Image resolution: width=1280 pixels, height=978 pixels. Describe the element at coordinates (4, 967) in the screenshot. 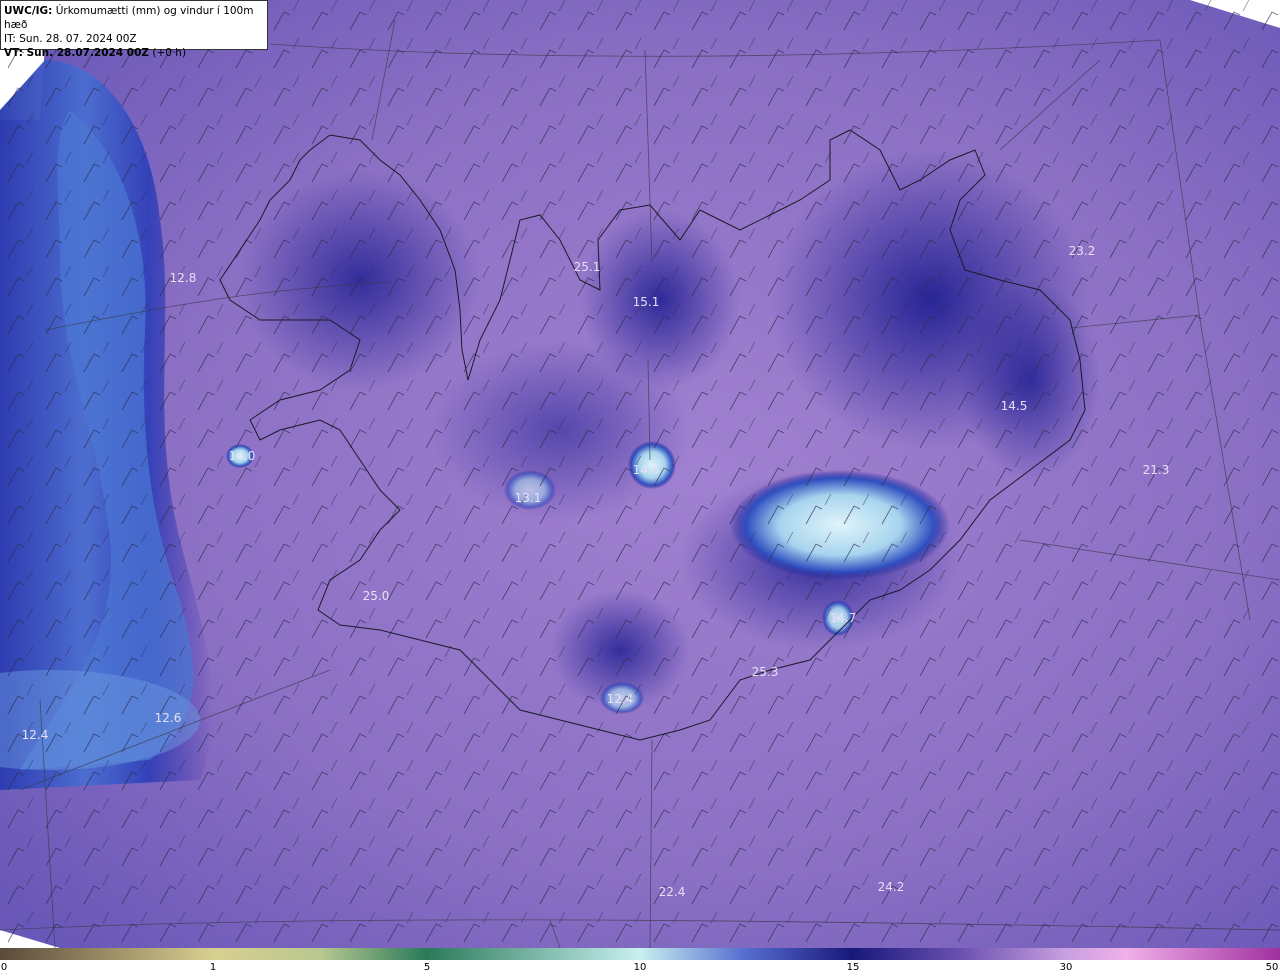

I see `colorbar-tick: 0` at that location.